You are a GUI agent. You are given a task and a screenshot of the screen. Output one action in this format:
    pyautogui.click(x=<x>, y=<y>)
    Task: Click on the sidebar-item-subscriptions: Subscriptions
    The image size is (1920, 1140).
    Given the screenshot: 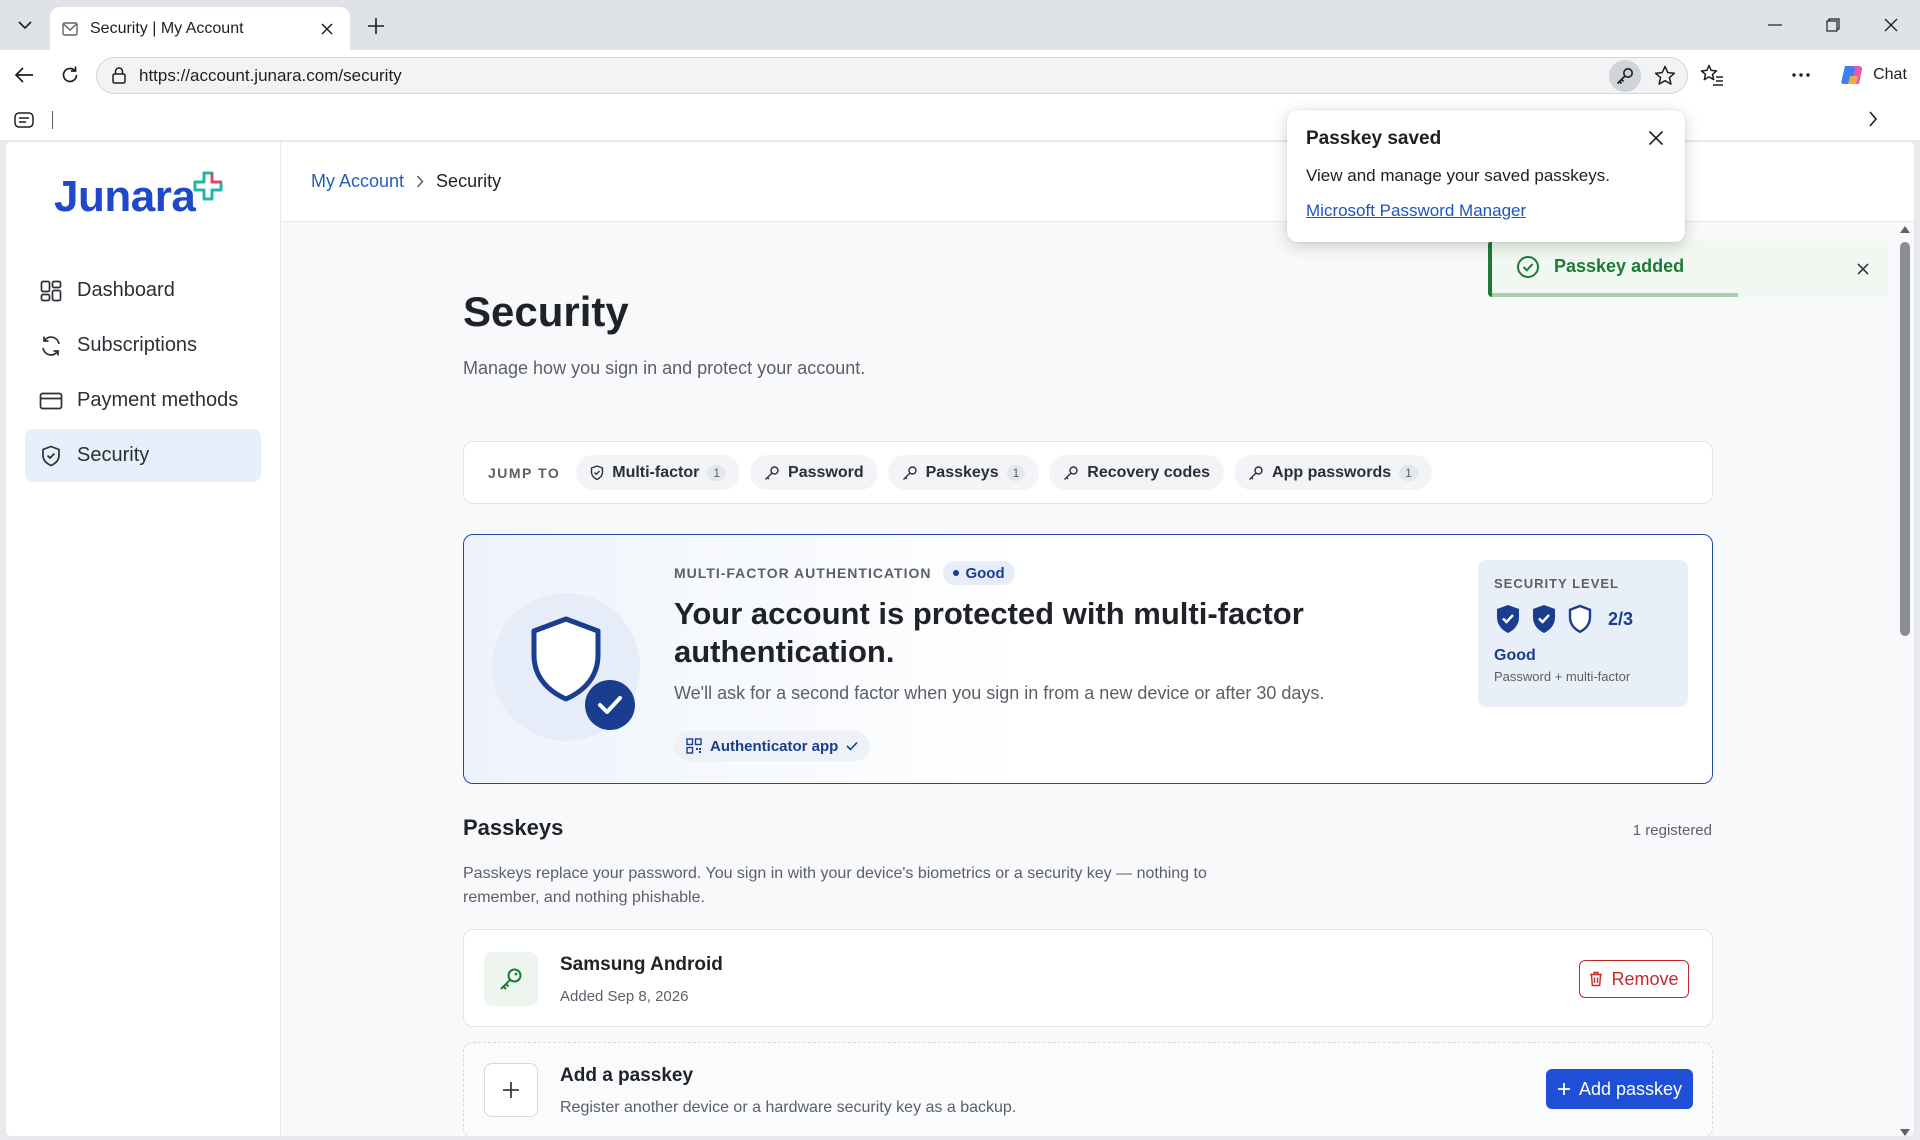 What is the action you would take?
    pyautogui.click(x=143, y=345)
    